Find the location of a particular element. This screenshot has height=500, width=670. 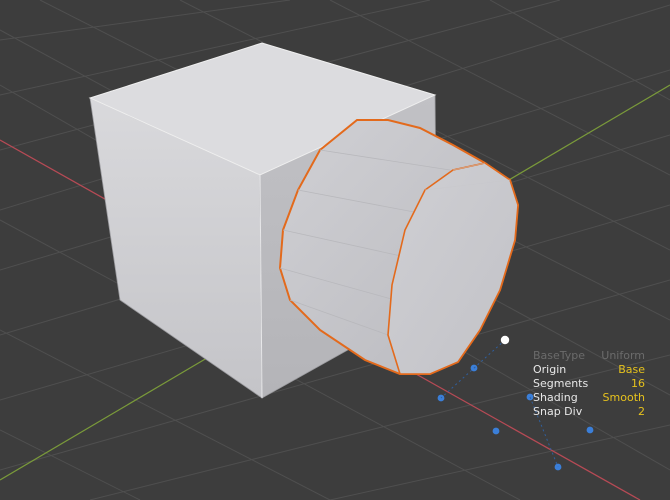

hud-label: Segments is located at coordinates (561, 383).